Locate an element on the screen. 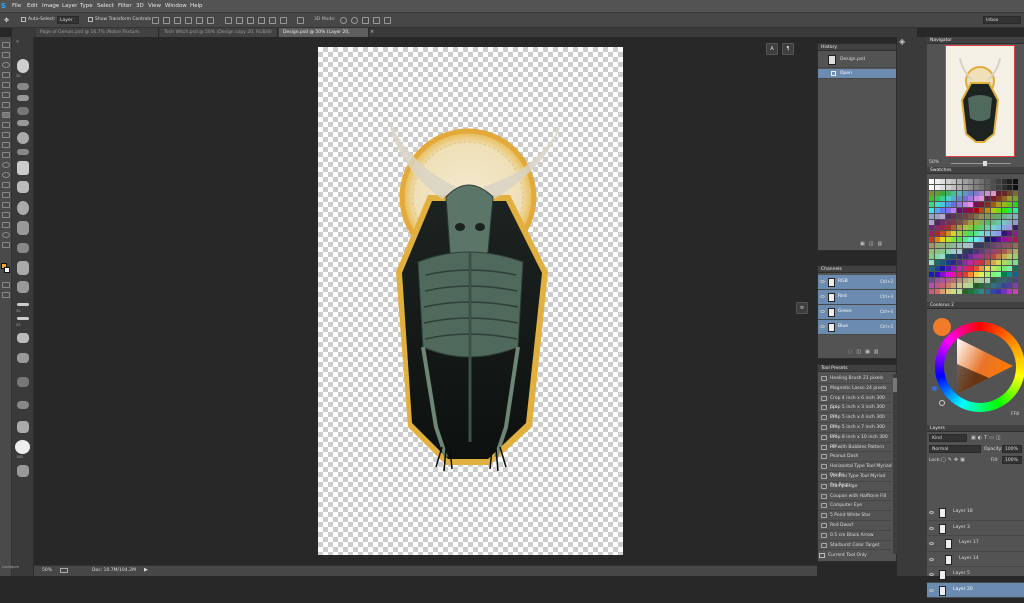 Image resolution: width=1024 pixels, height=603 pixels. menu-help: Help is located at coordinates (196, 6).